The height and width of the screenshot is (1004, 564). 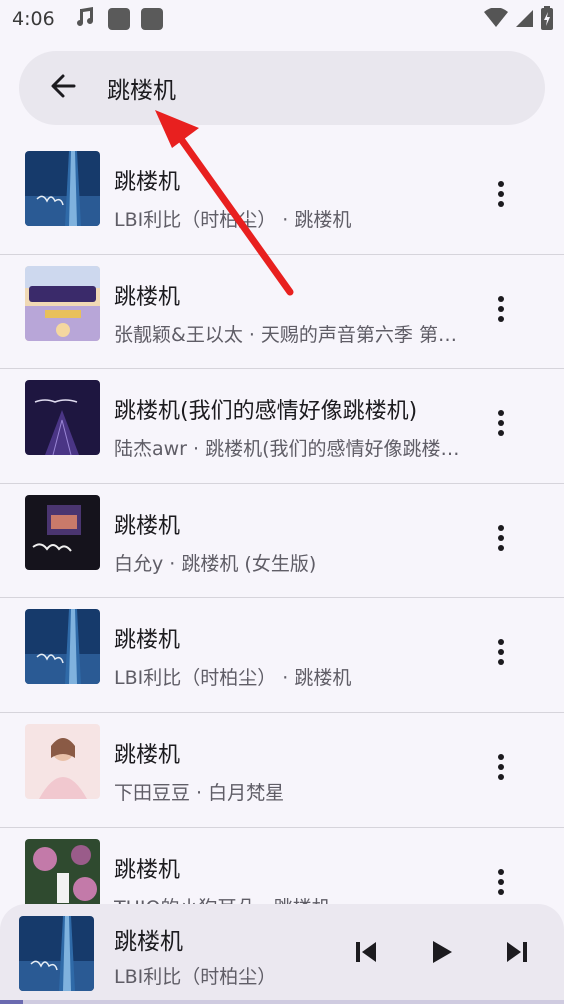 What do you see at coordinates (148, 942) in the screenshot?
I see `now-playing-title: 跳楼机` at bounding box center [148, 942].